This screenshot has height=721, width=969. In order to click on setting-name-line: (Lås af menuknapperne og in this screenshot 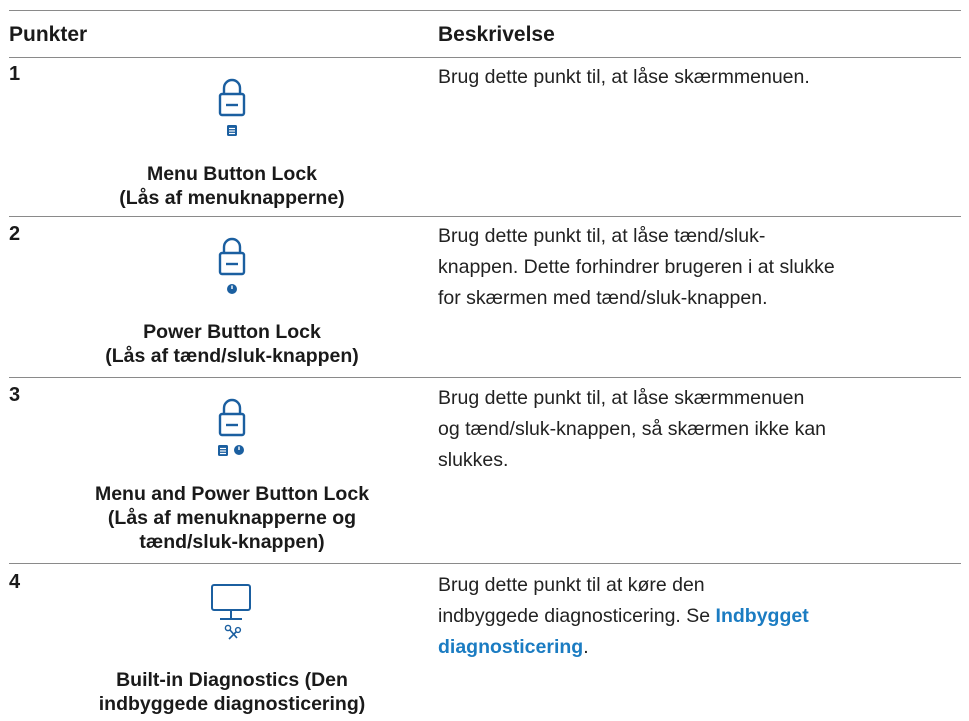, I will do `click(232, 518)`.